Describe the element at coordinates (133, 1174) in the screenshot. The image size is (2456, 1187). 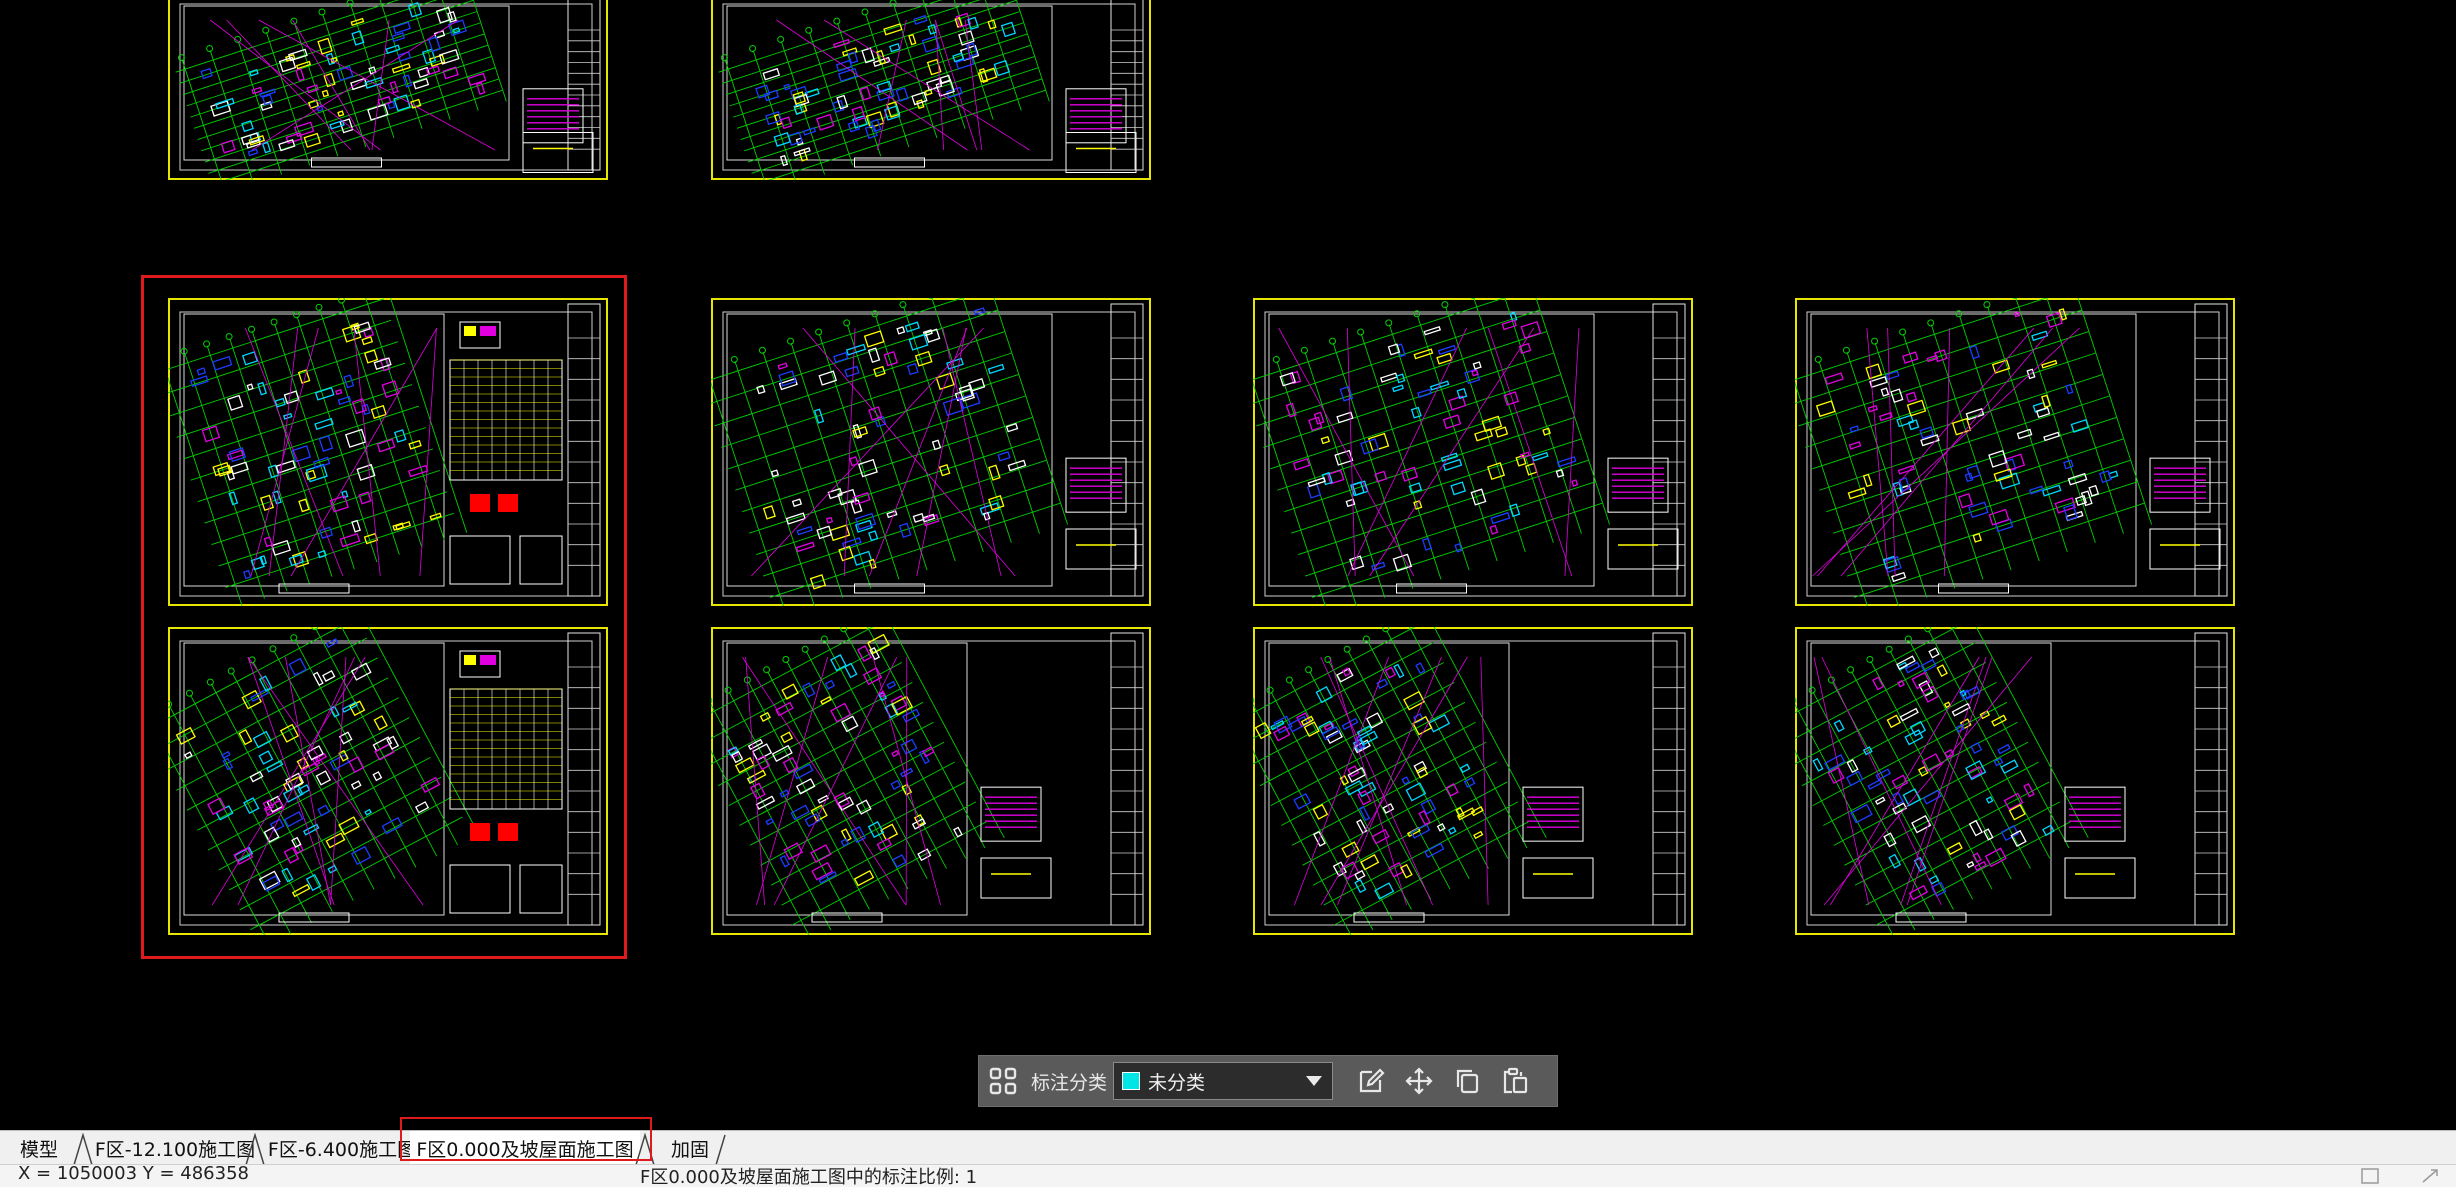
I see `cursor-coordinates: X = 1050003 Y = 486358` at that location.